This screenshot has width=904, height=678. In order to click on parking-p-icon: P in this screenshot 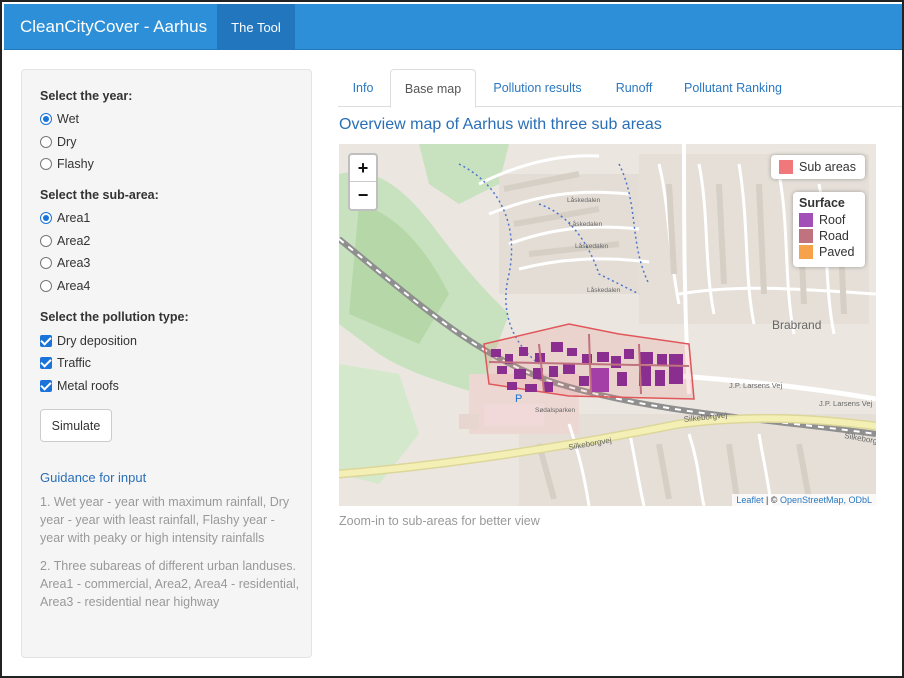, I will do `click(518, 399)`.